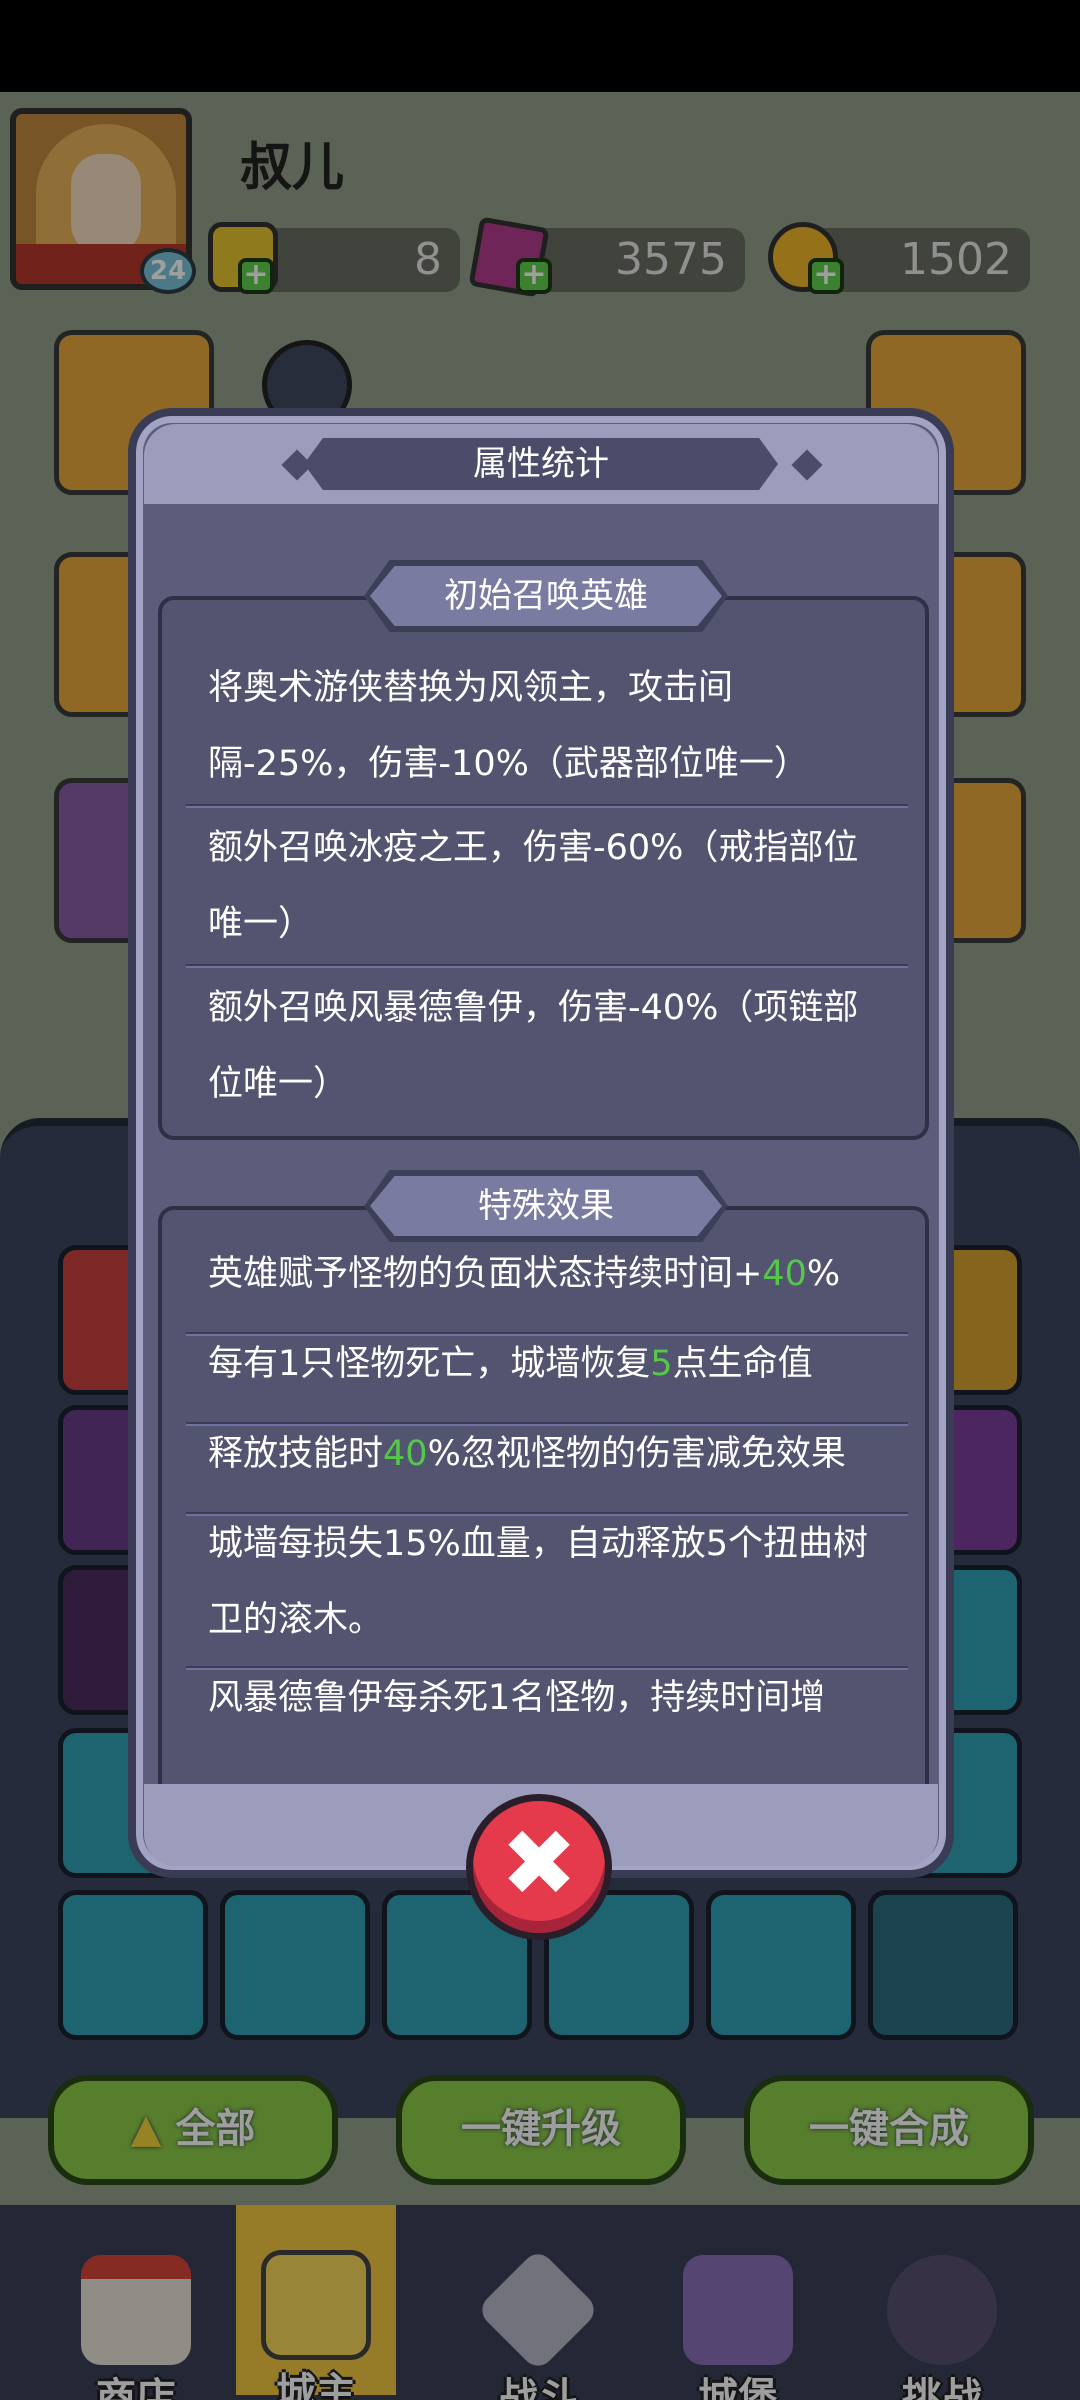  What do you see at coordinates (546, 596) in the screenshot?
I see `section-header: 初始召唤英雄` at bounding box center [546, 596].